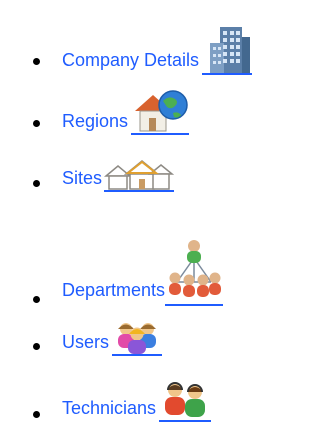 The width and height of the screenshot is (325, 443). Describe the element at coordinates (131, 60) in the screenshot. I see `company-details-label: Company Details` at that location.